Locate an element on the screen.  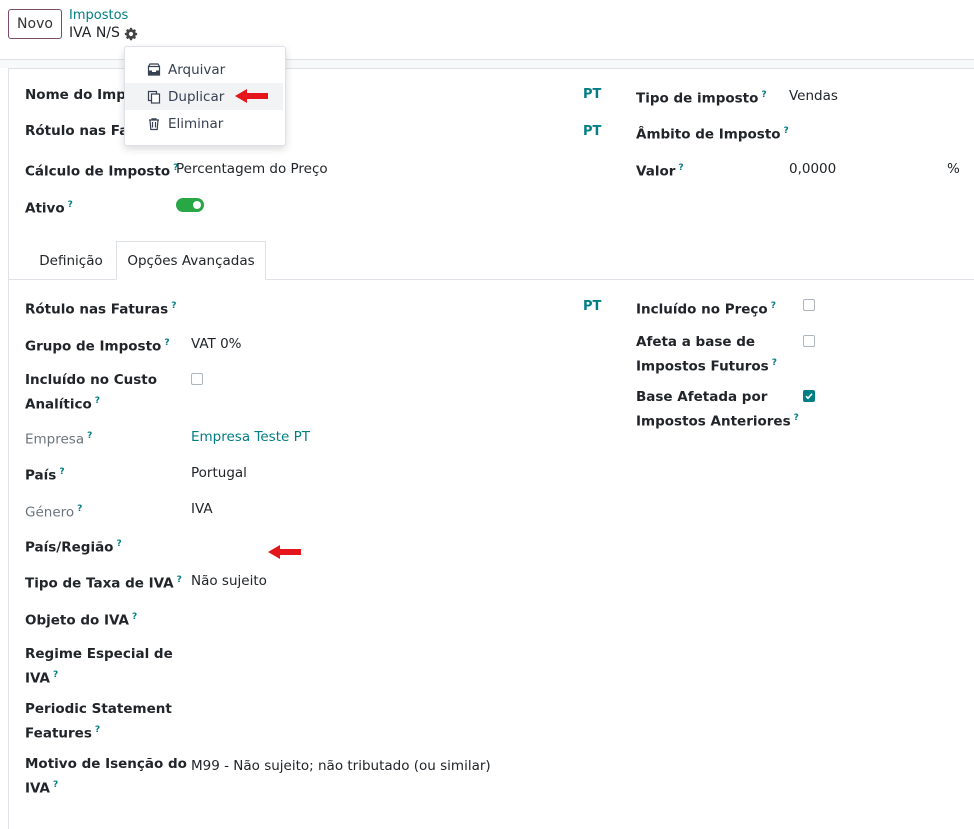
amount-unit: % is located at coordinates (953, 169).